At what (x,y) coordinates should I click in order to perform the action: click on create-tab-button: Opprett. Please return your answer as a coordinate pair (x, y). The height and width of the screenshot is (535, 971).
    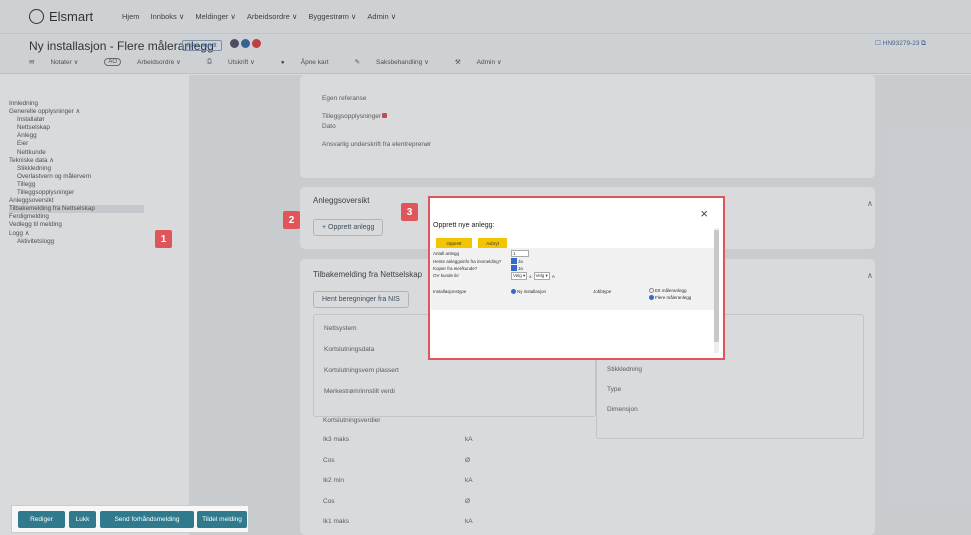
    Looking at the image, I should click on (454, 243).